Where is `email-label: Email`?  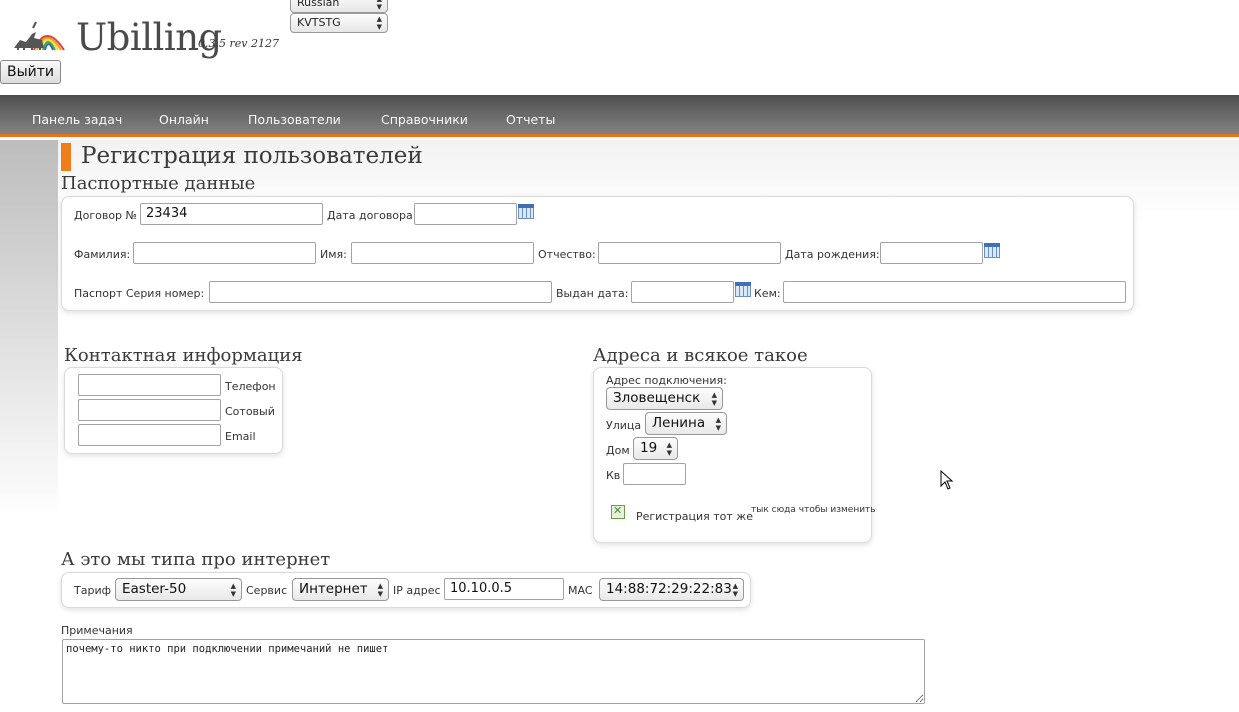
email-label: Email is located at coordinates (240, 436).